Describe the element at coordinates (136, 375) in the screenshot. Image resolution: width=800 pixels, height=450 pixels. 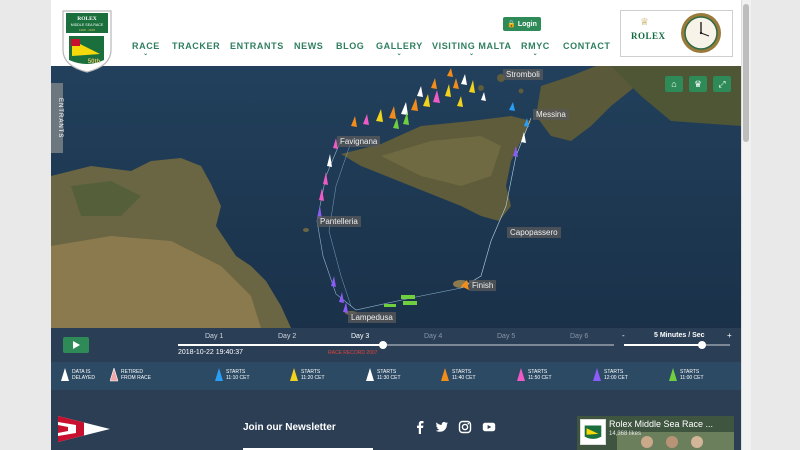
I see `legend-label: RETIRED FROM RACE` at that location.